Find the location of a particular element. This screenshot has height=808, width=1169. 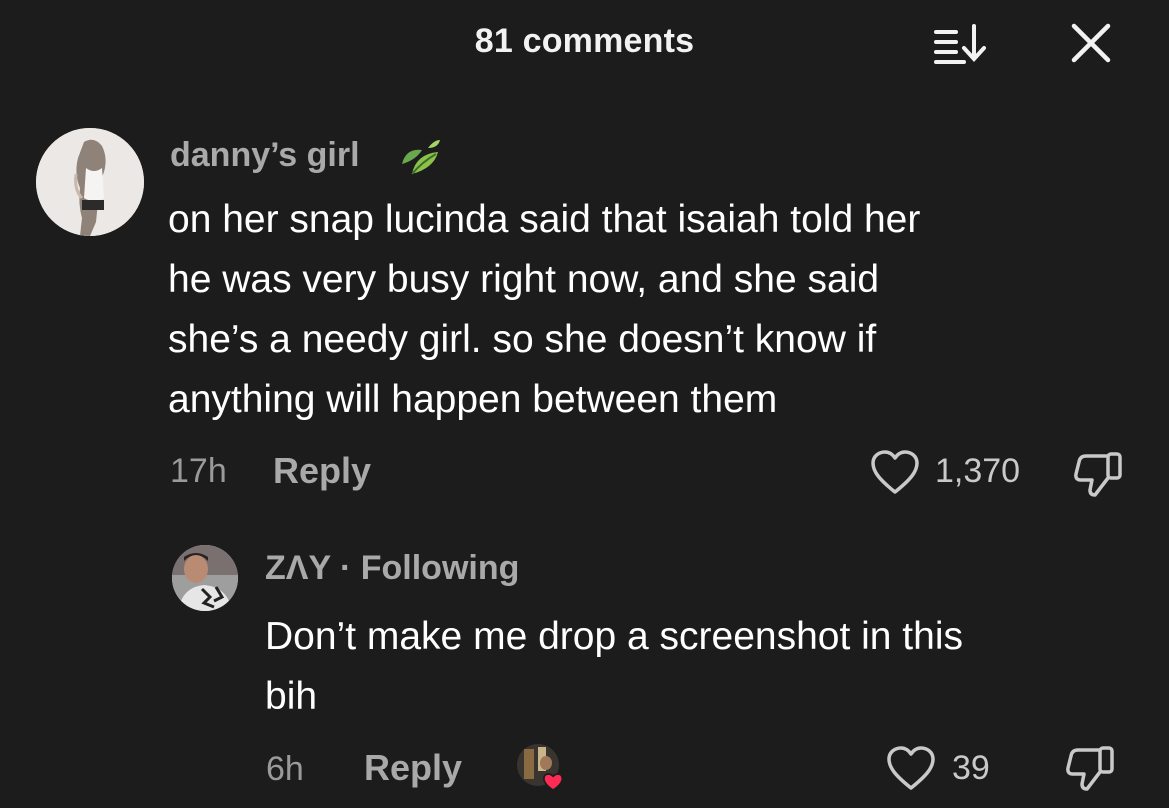

like-count: 1,370 is located at coordinates (978, 471).